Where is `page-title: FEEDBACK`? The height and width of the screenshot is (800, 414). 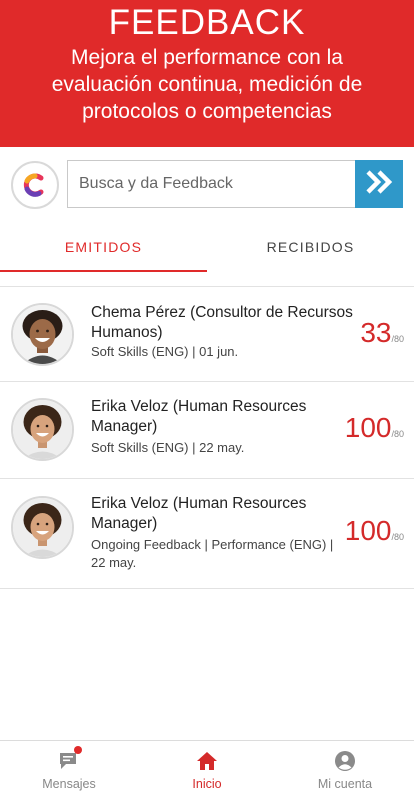
page-title: FEEDBACK is located at coordinates (207, 22).